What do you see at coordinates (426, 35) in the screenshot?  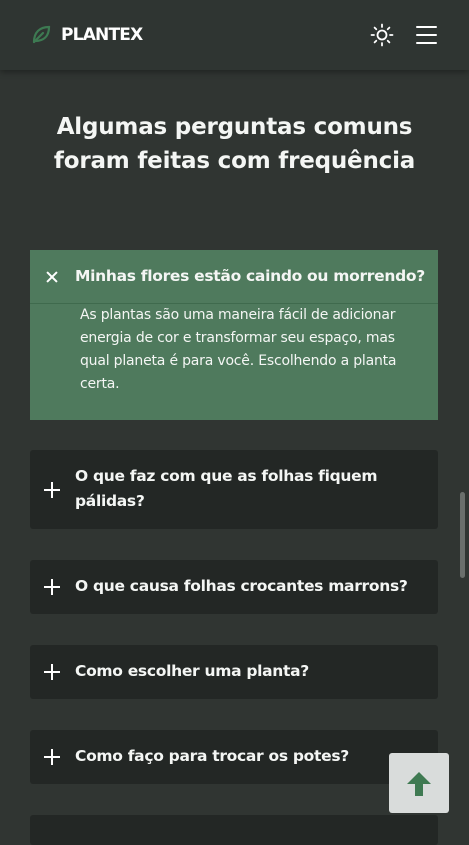 I see `menu-button` at bounding box center [426, 35].